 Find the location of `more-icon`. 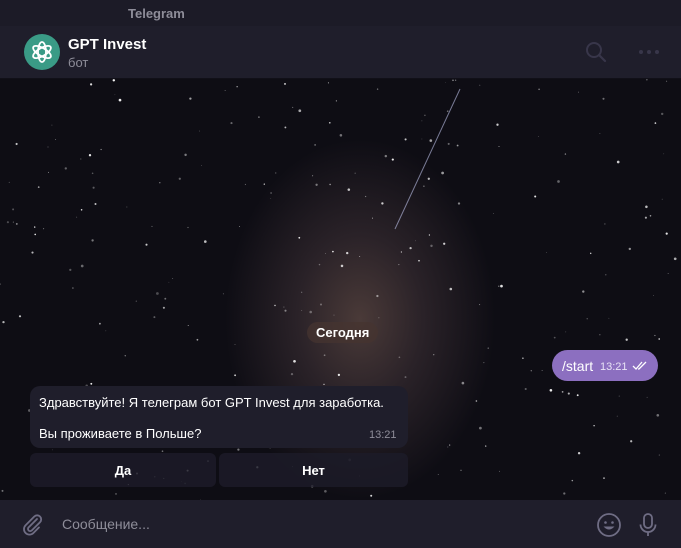

more-icon is located at coordinates (649, 52).